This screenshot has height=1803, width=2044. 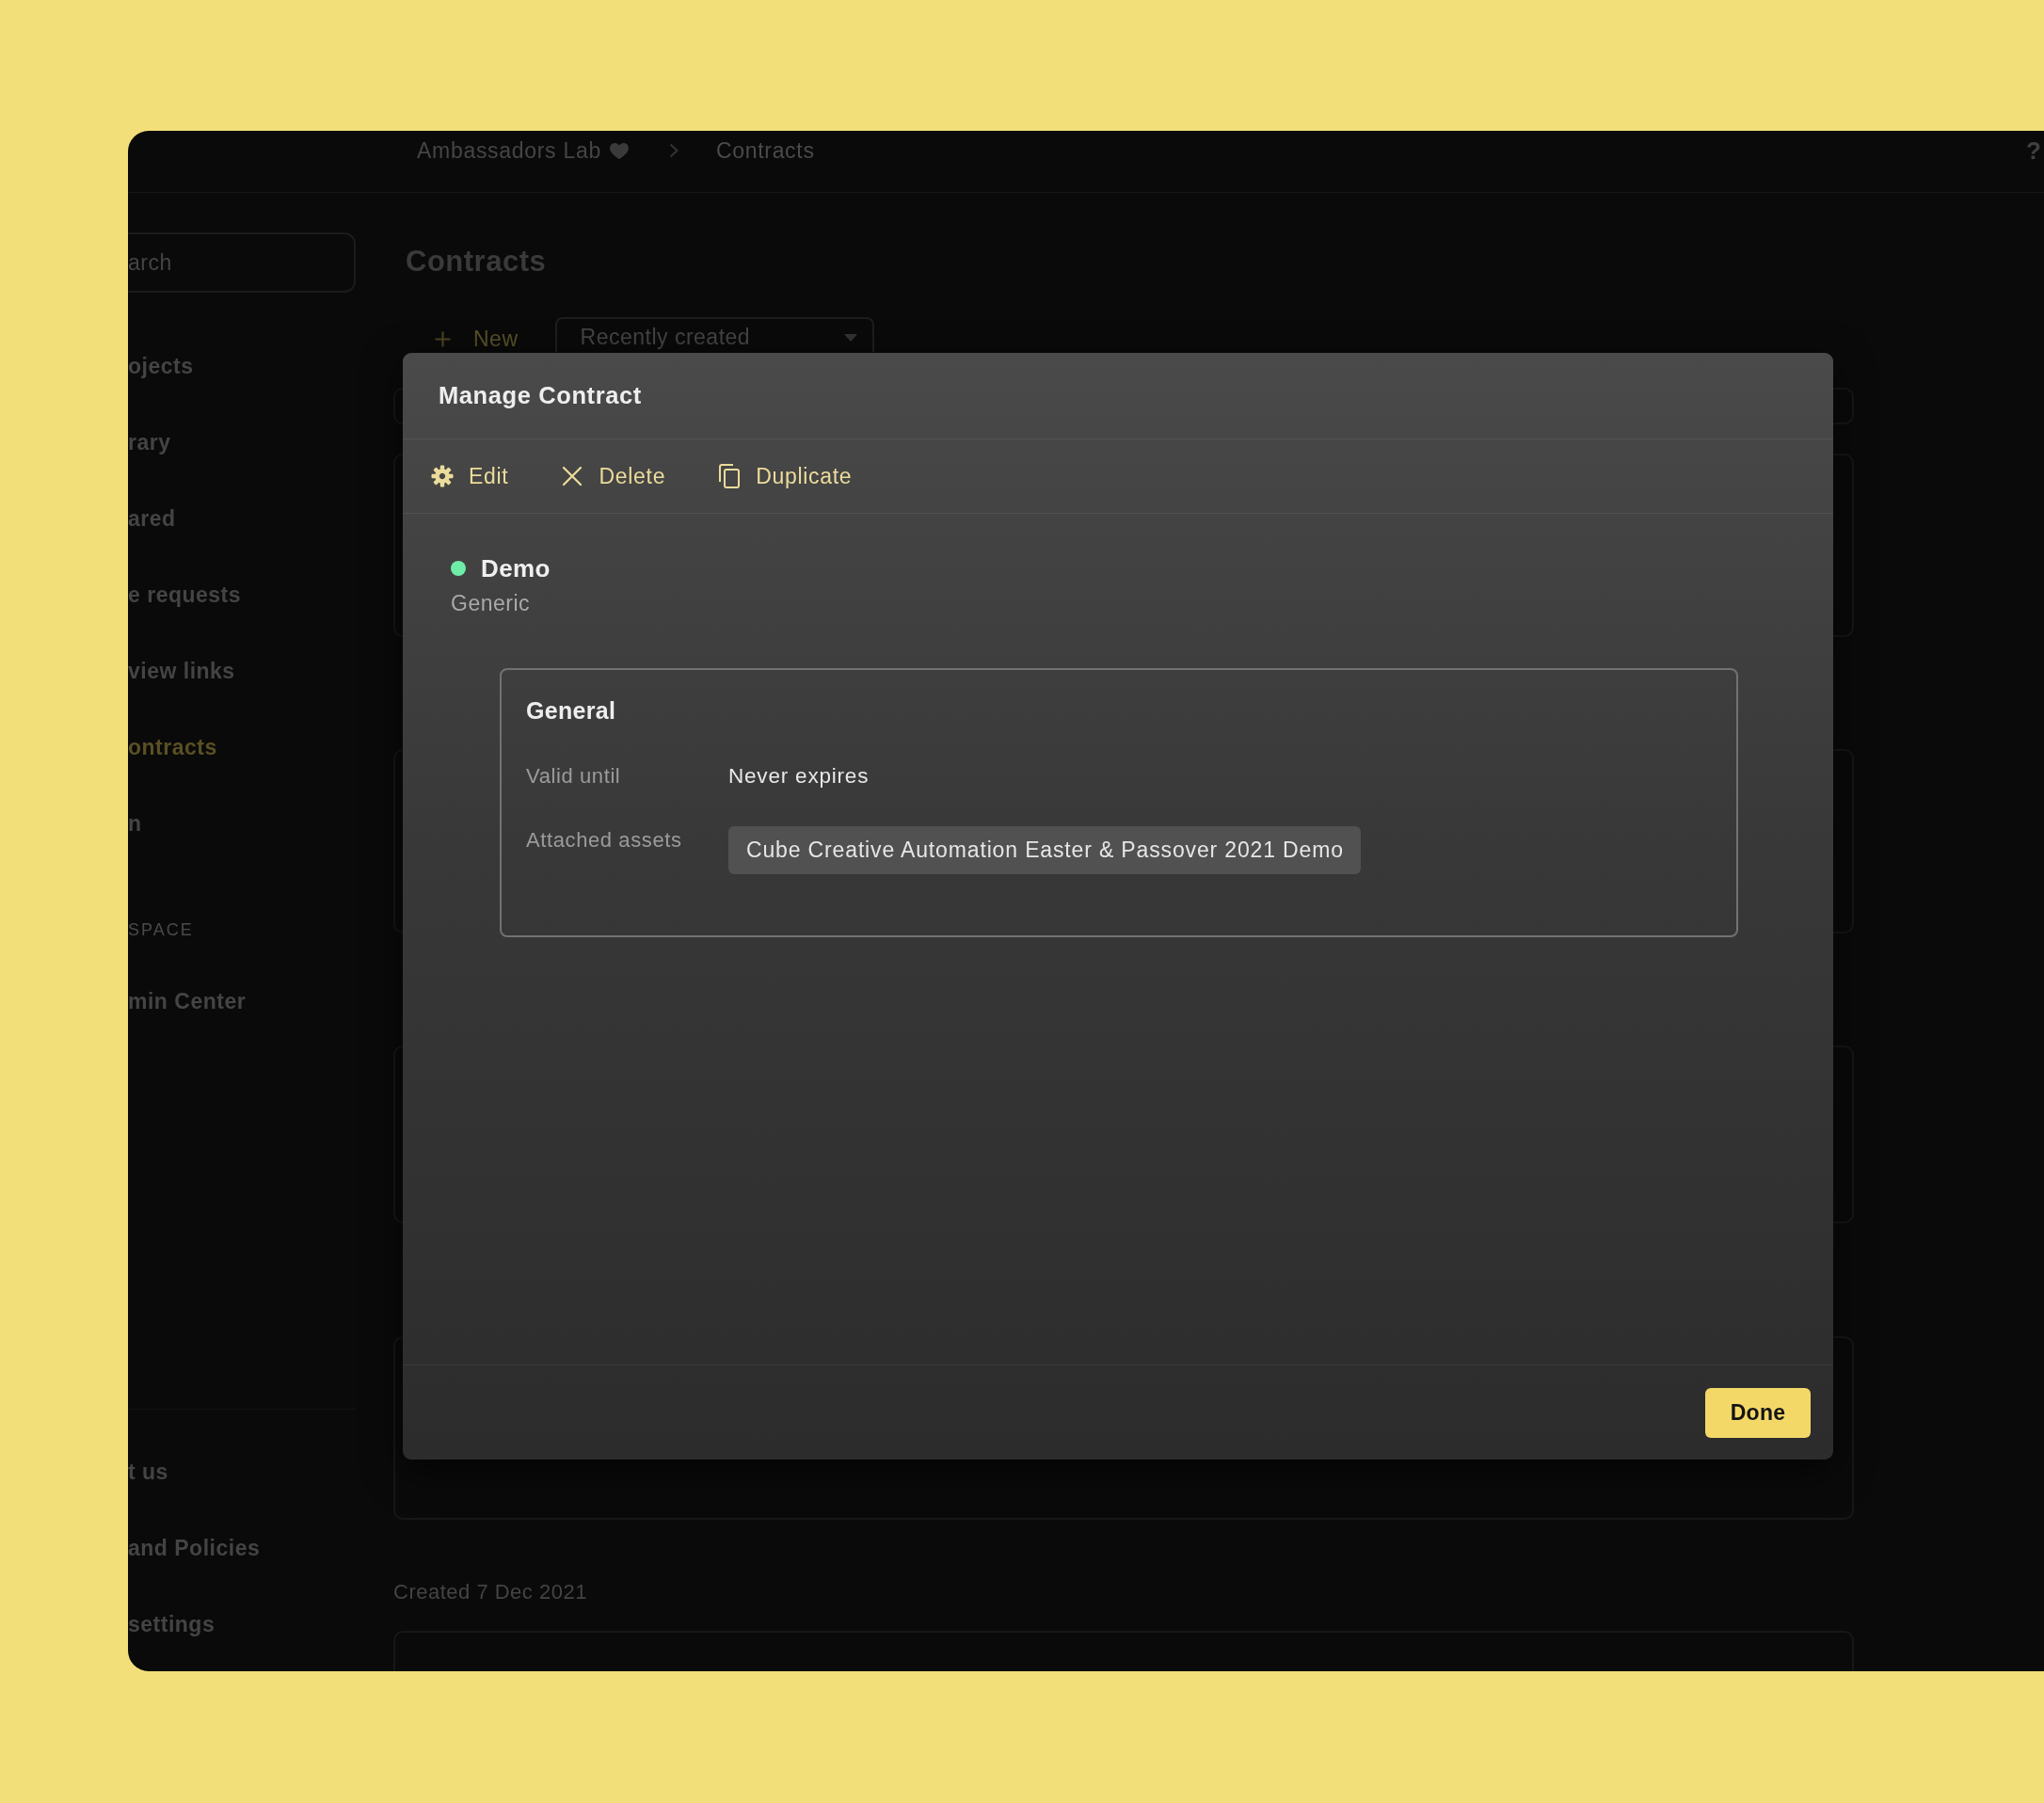 What do you see at coordinates (799, 776) in the screenshot?
I see `field-value: Never expires` at bounding box center [799, 776].